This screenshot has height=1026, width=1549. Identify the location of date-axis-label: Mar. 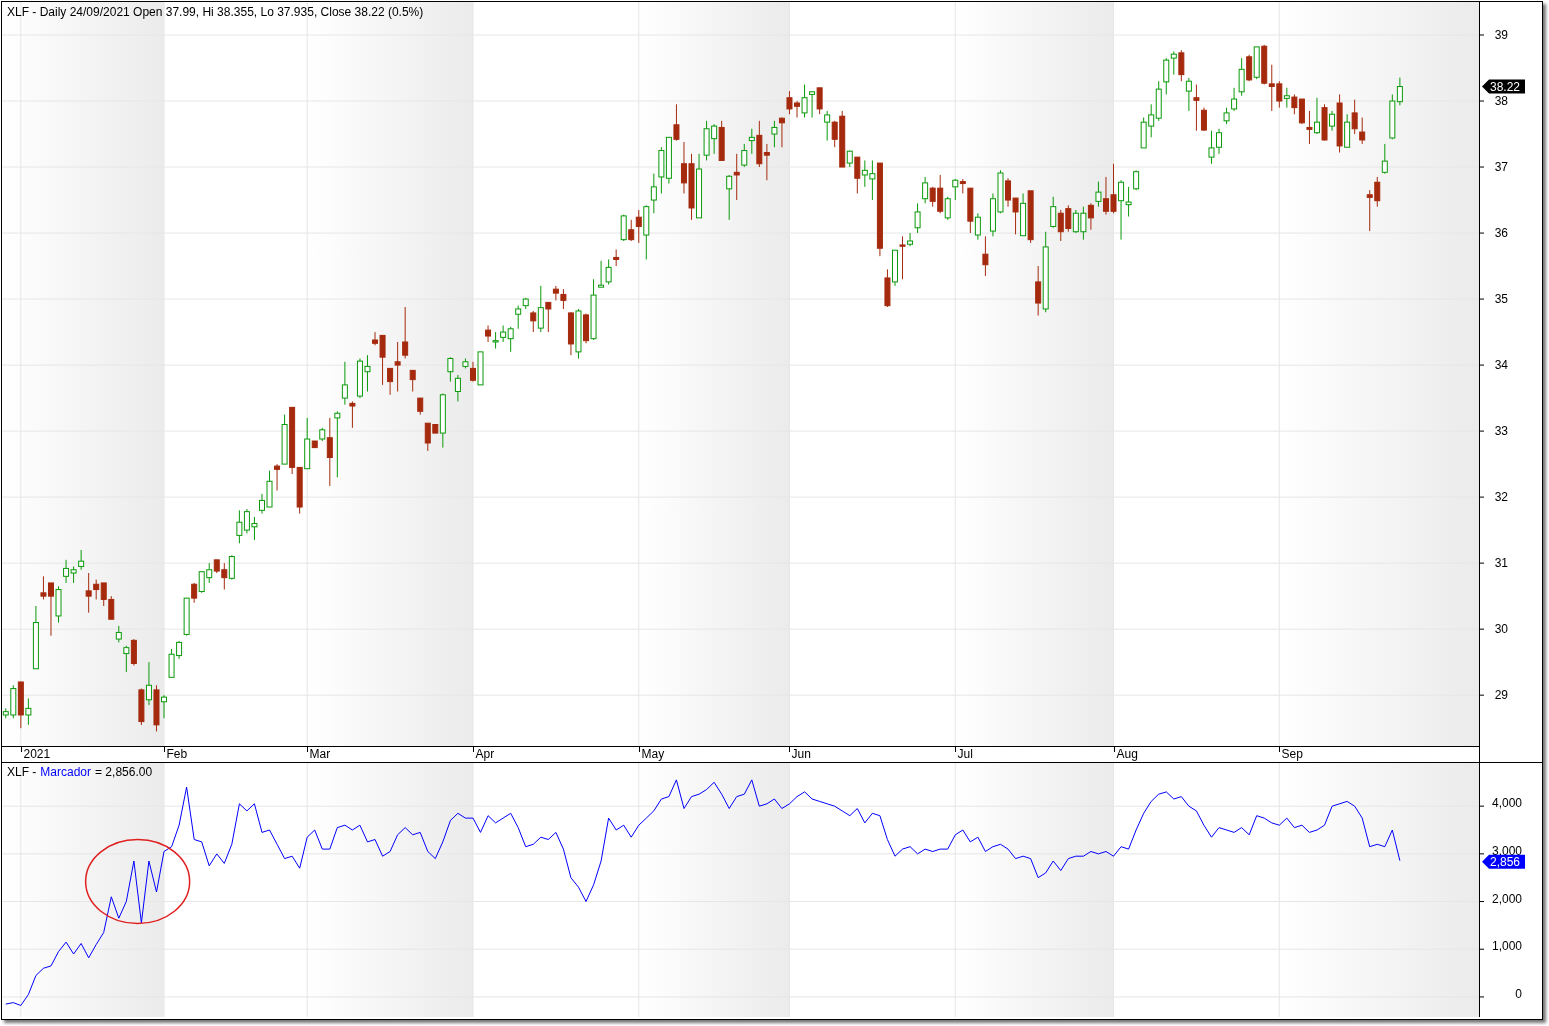
(320, 754).